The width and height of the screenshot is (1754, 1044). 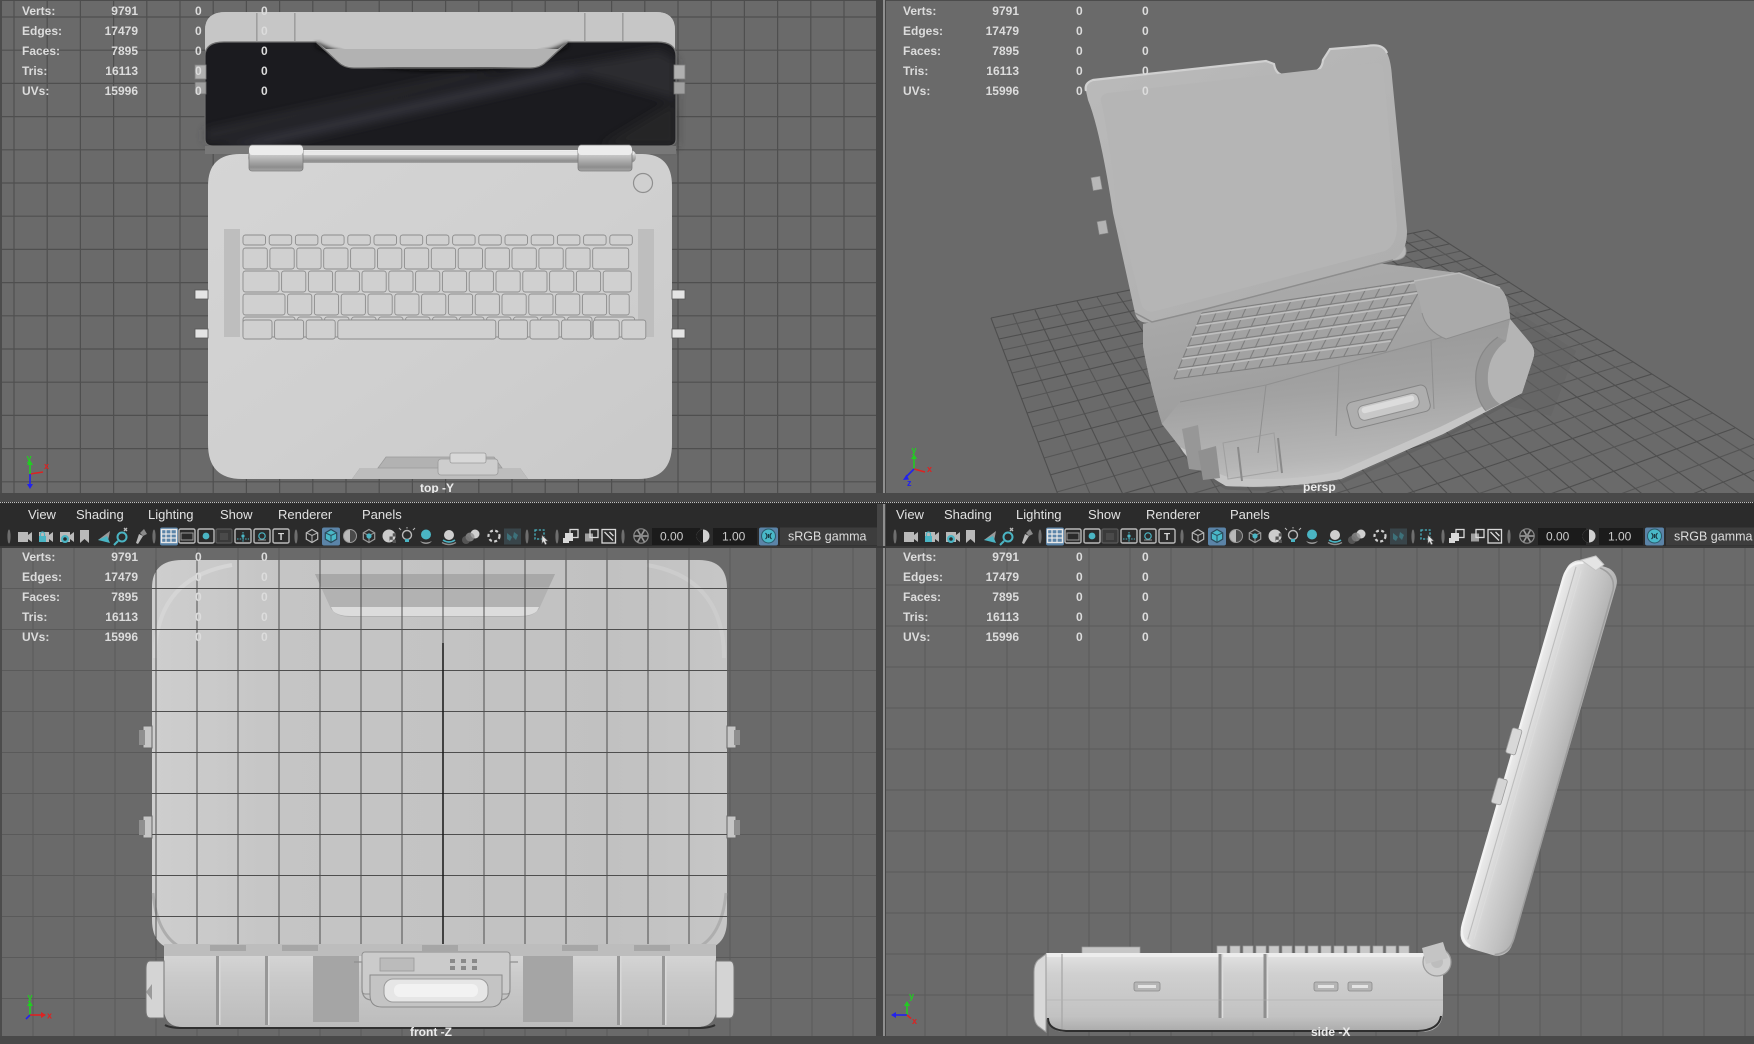 What do you see at coordinates (909, 483) in the screenshot?
I see `svg-text: z` at bounding box center [909, 483].